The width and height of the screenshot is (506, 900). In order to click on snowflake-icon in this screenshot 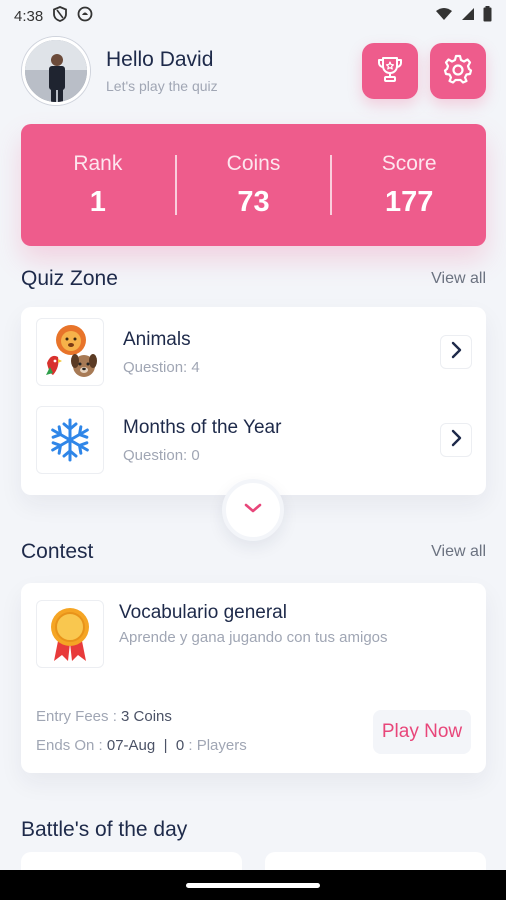, I will do `click(70, 440)`.